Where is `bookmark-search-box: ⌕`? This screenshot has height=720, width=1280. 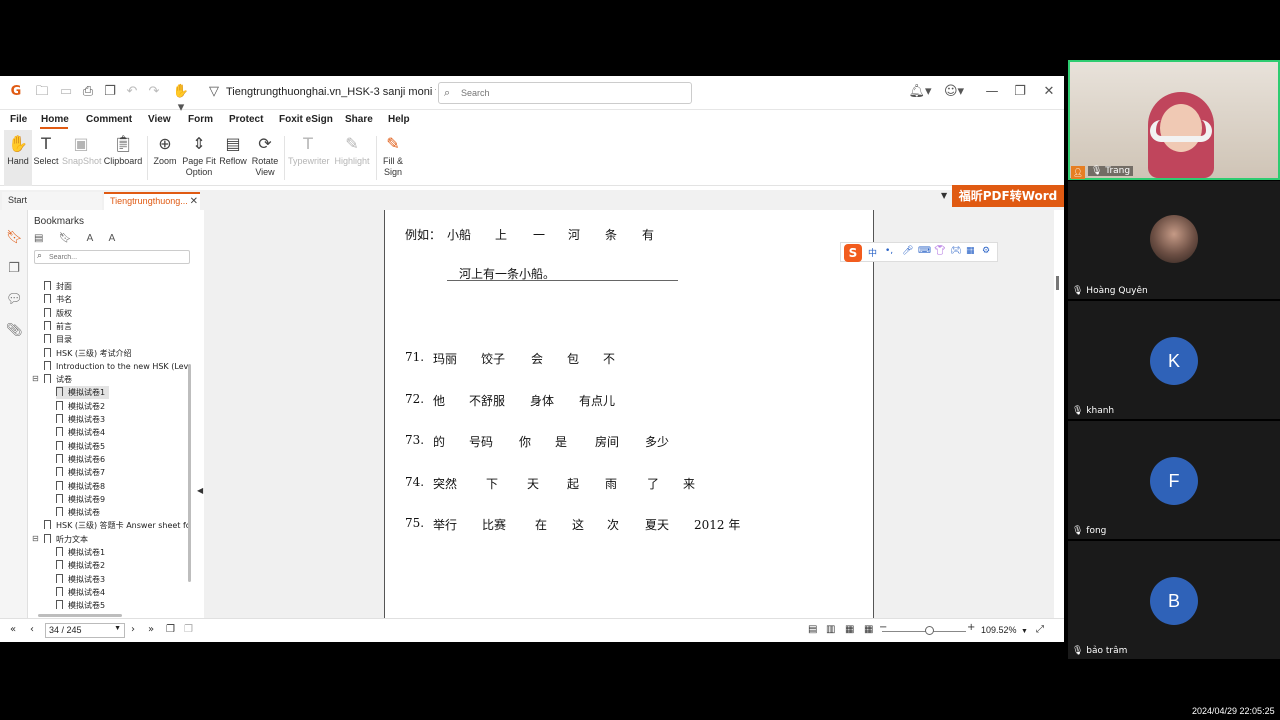 bookmark-search-box: ⌕ is located at coordinates (112, 257).